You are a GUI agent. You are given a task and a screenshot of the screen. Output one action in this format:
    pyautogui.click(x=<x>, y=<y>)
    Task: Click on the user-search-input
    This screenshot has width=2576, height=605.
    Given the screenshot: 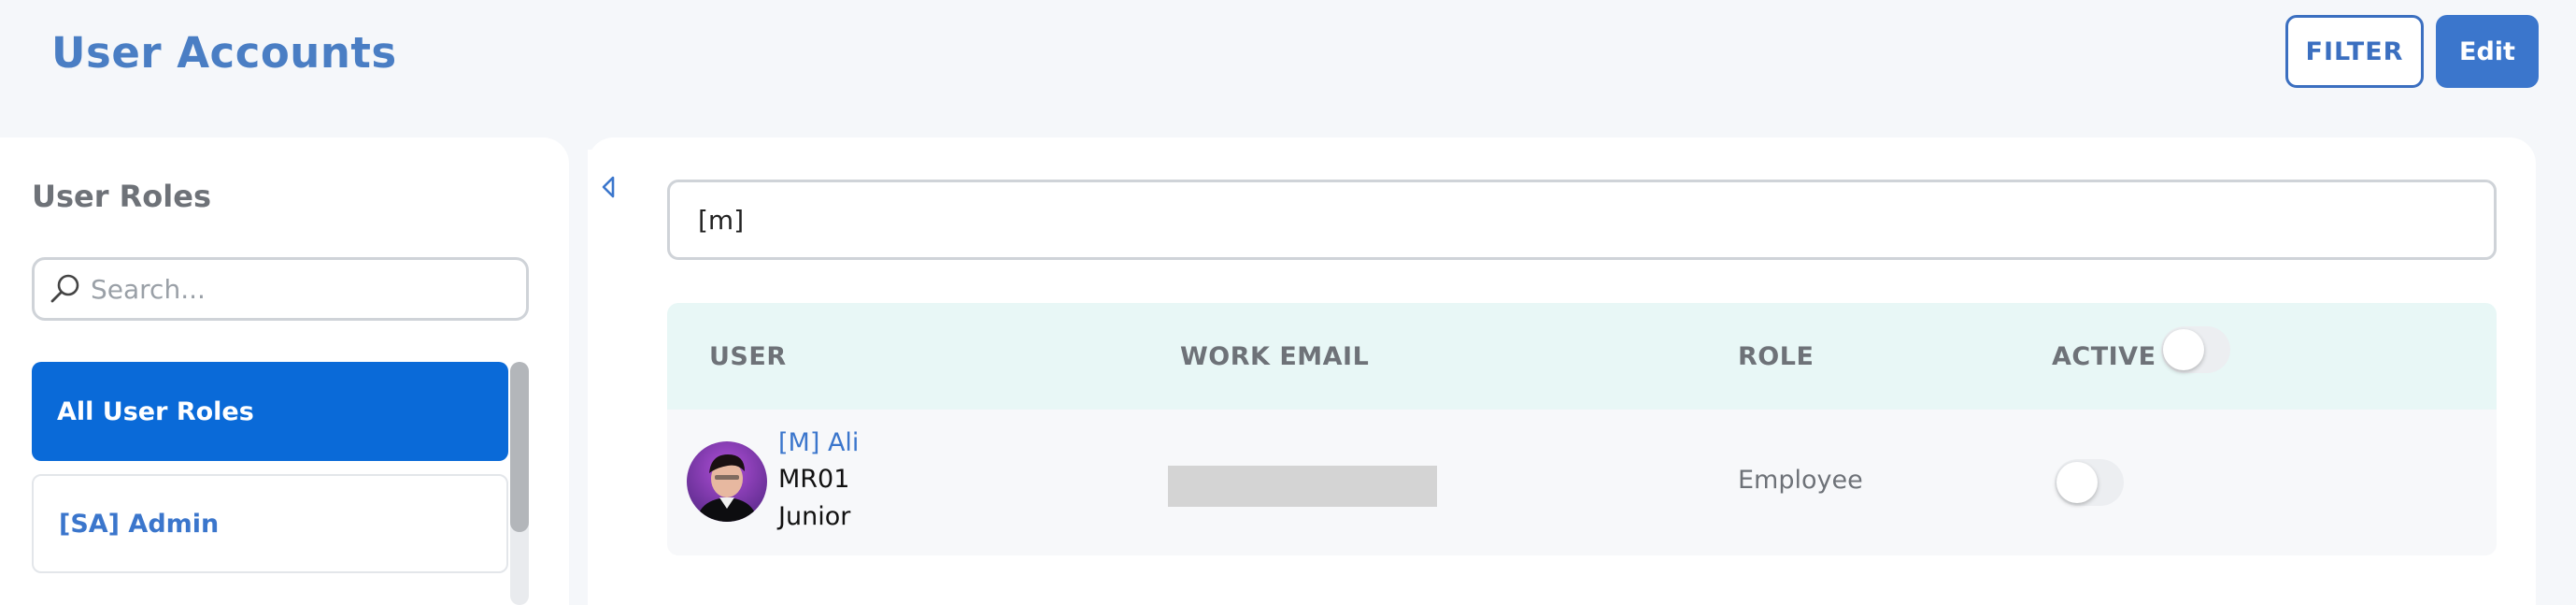 What is the action you would take?
    pyautogui.click(x=1582, y=220)
    